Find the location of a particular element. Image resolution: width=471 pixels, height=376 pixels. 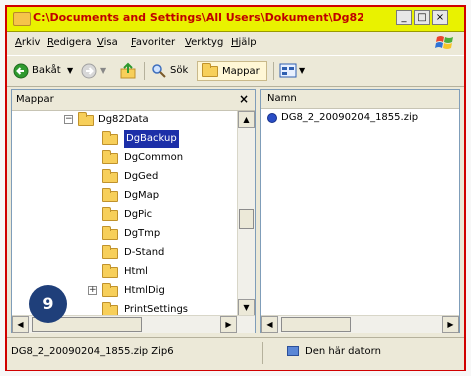

column-header-label: Namn is located at coordinates (282, 98).